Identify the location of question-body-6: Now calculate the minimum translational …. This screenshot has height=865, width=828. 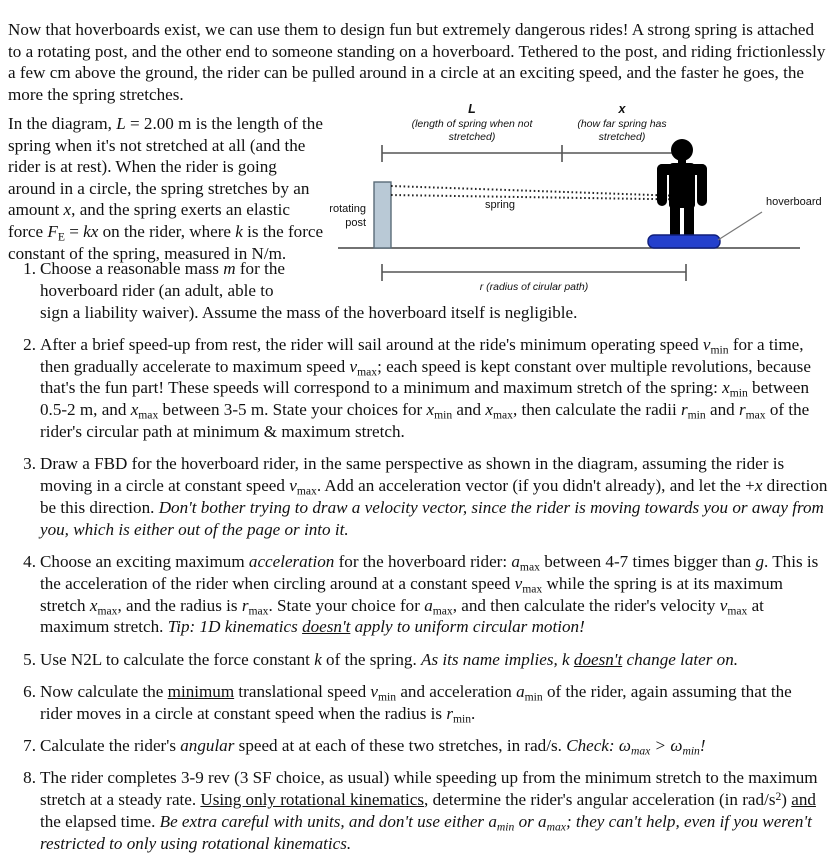
(416, 704).